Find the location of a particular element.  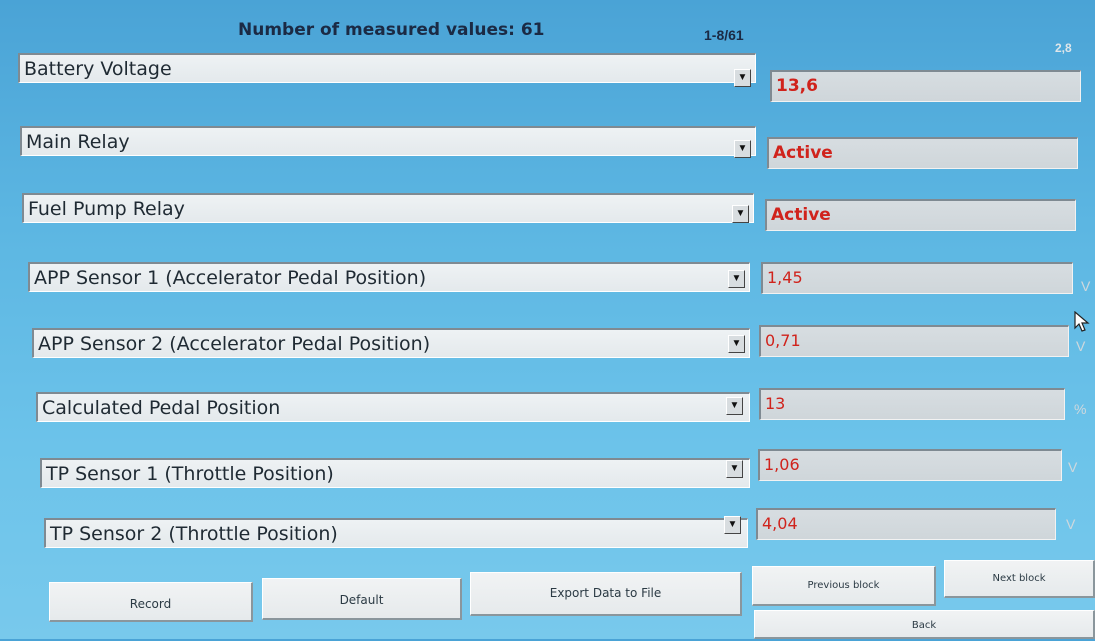

value-text: 1,45 is located at coordinates (785, 277).